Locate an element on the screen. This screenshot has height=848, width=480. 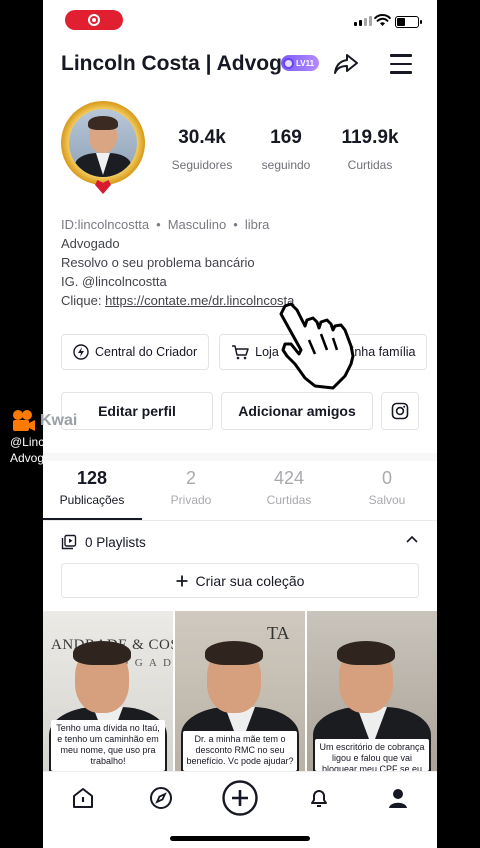
nav-notifications is located at coordinates (319, 798).